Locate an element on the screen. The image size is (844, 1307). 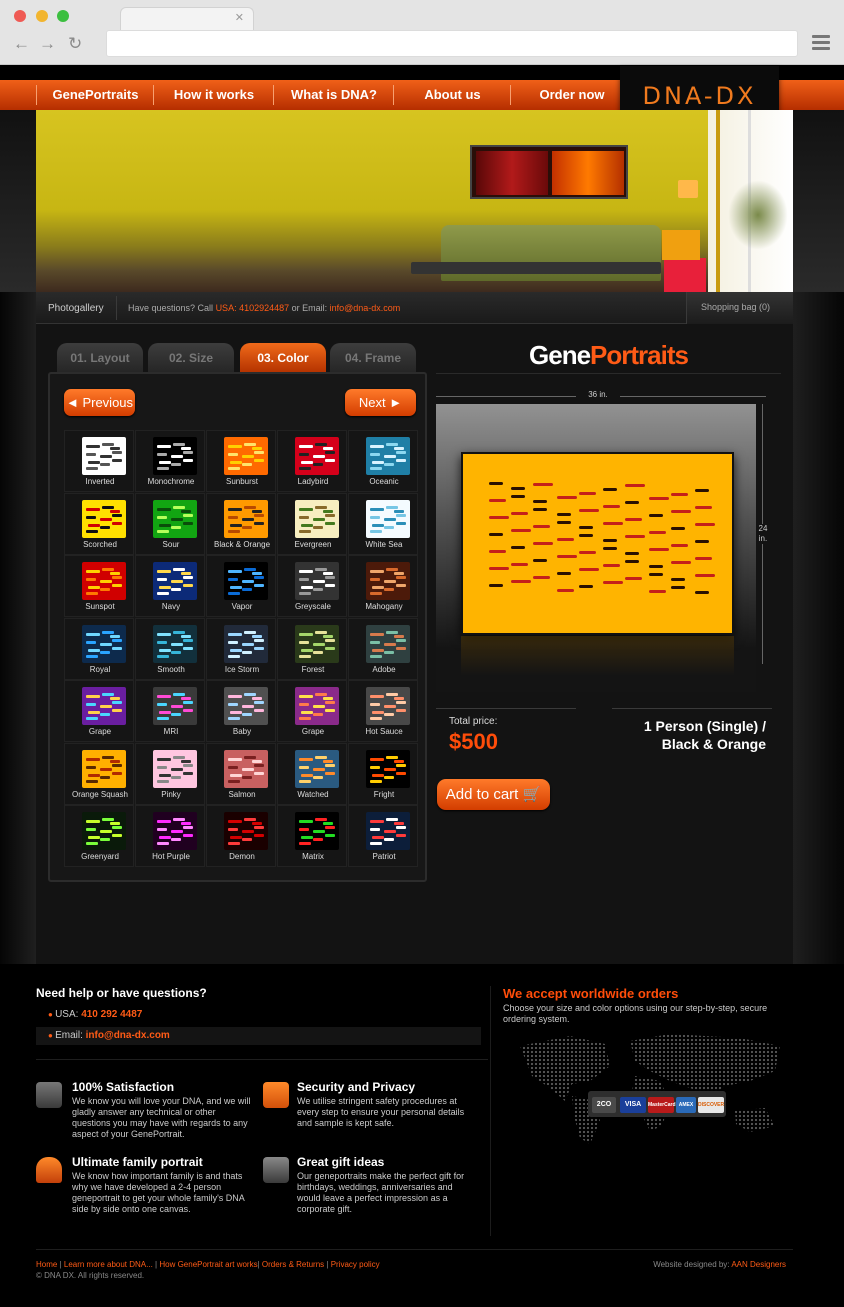
color-option: White Sea is located at coordinates (383, 523).